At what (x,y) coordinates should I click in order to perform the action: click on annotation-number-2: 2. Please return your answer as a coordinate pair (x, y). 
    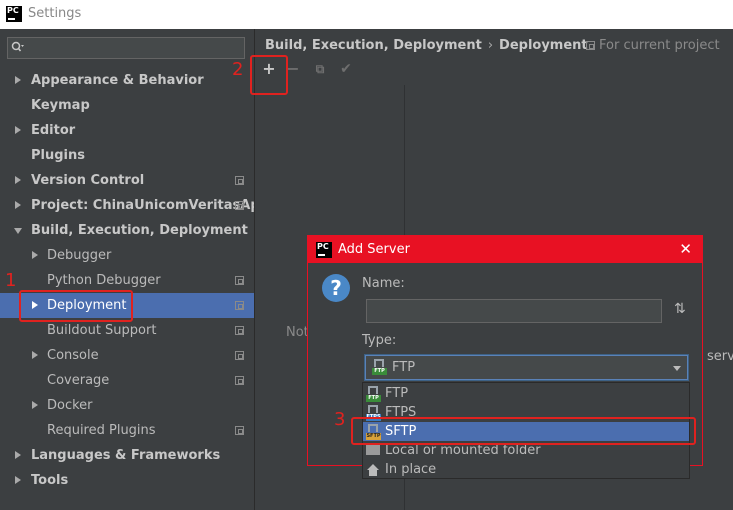
    Looking at the image, I should click on (238, 69).